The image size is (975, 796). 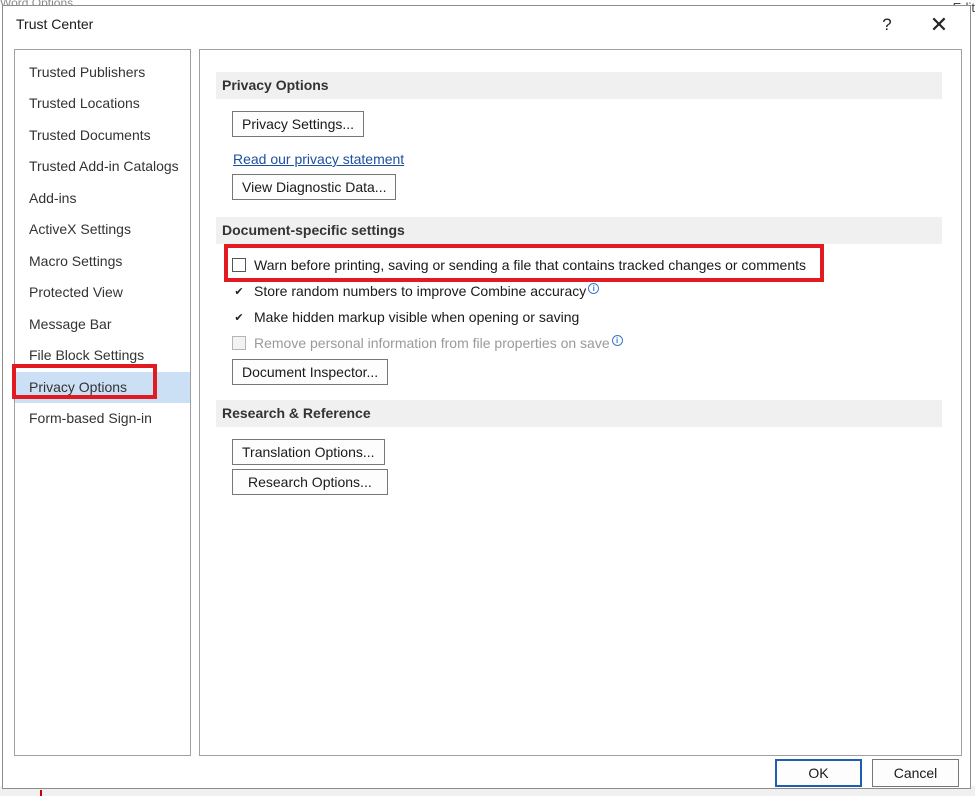 I want to click on help-button: ?, so click(x=887, y=25).